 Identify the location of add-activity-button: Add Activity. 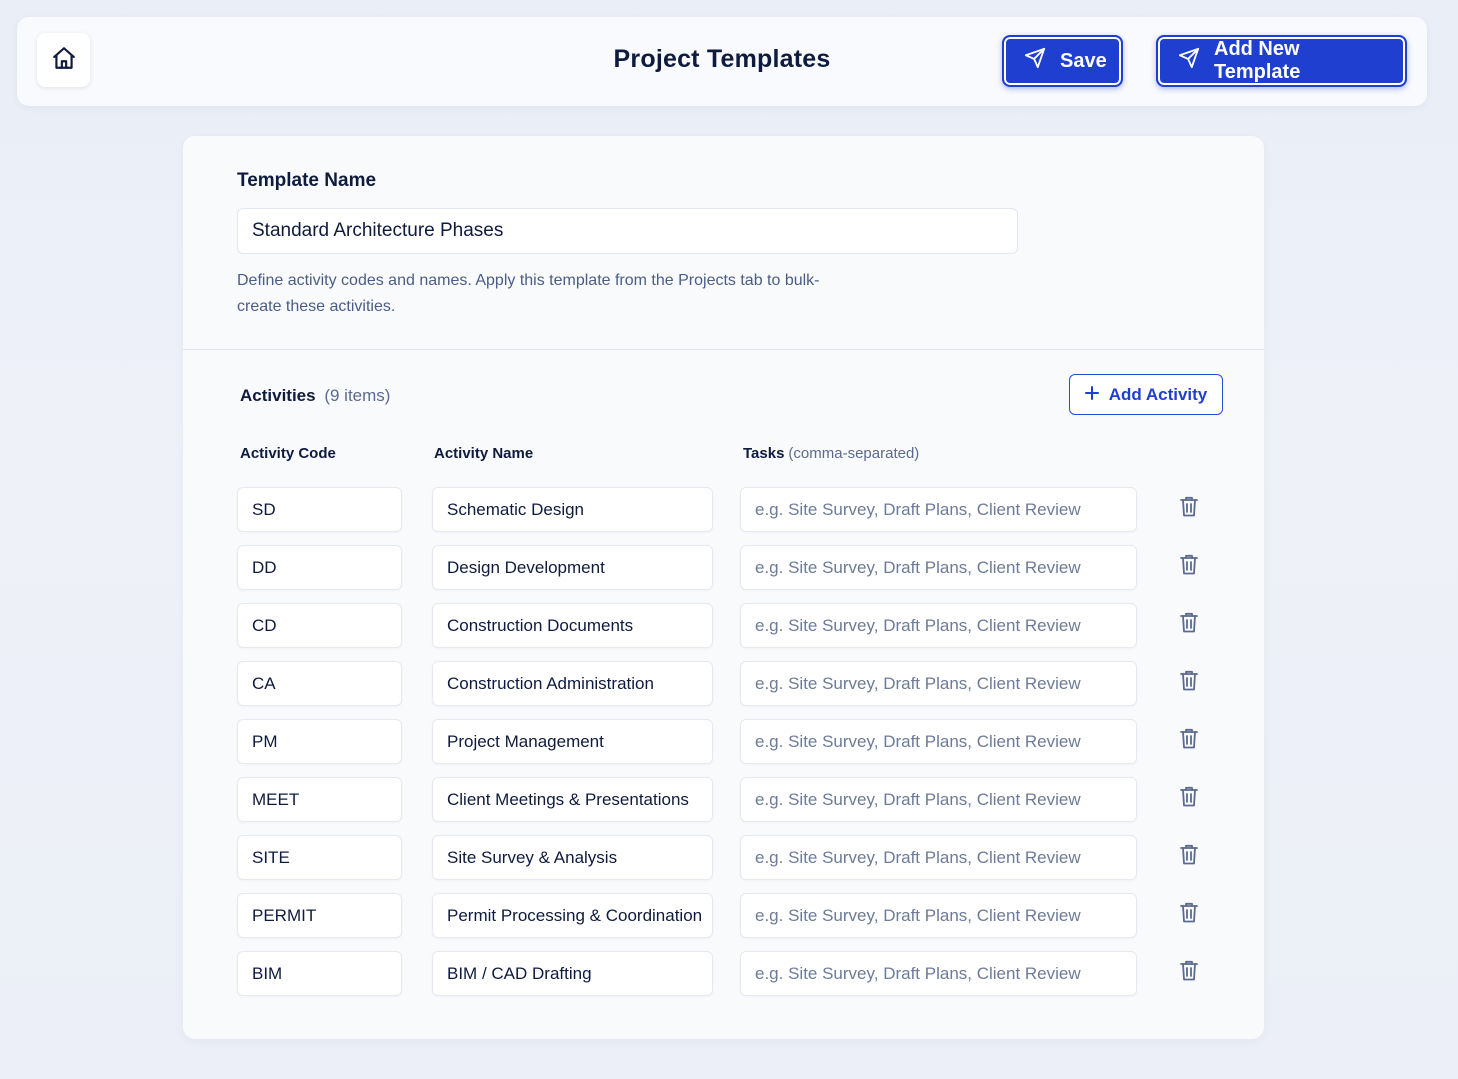
(1146, 394).